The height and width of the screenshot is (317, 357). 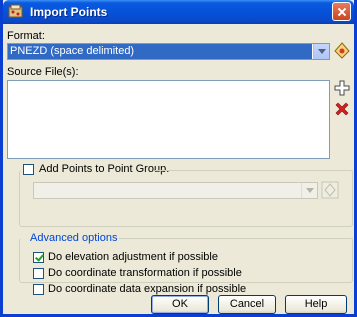 I want to click on title-bar: Import Points, so click(x=178, y=12).